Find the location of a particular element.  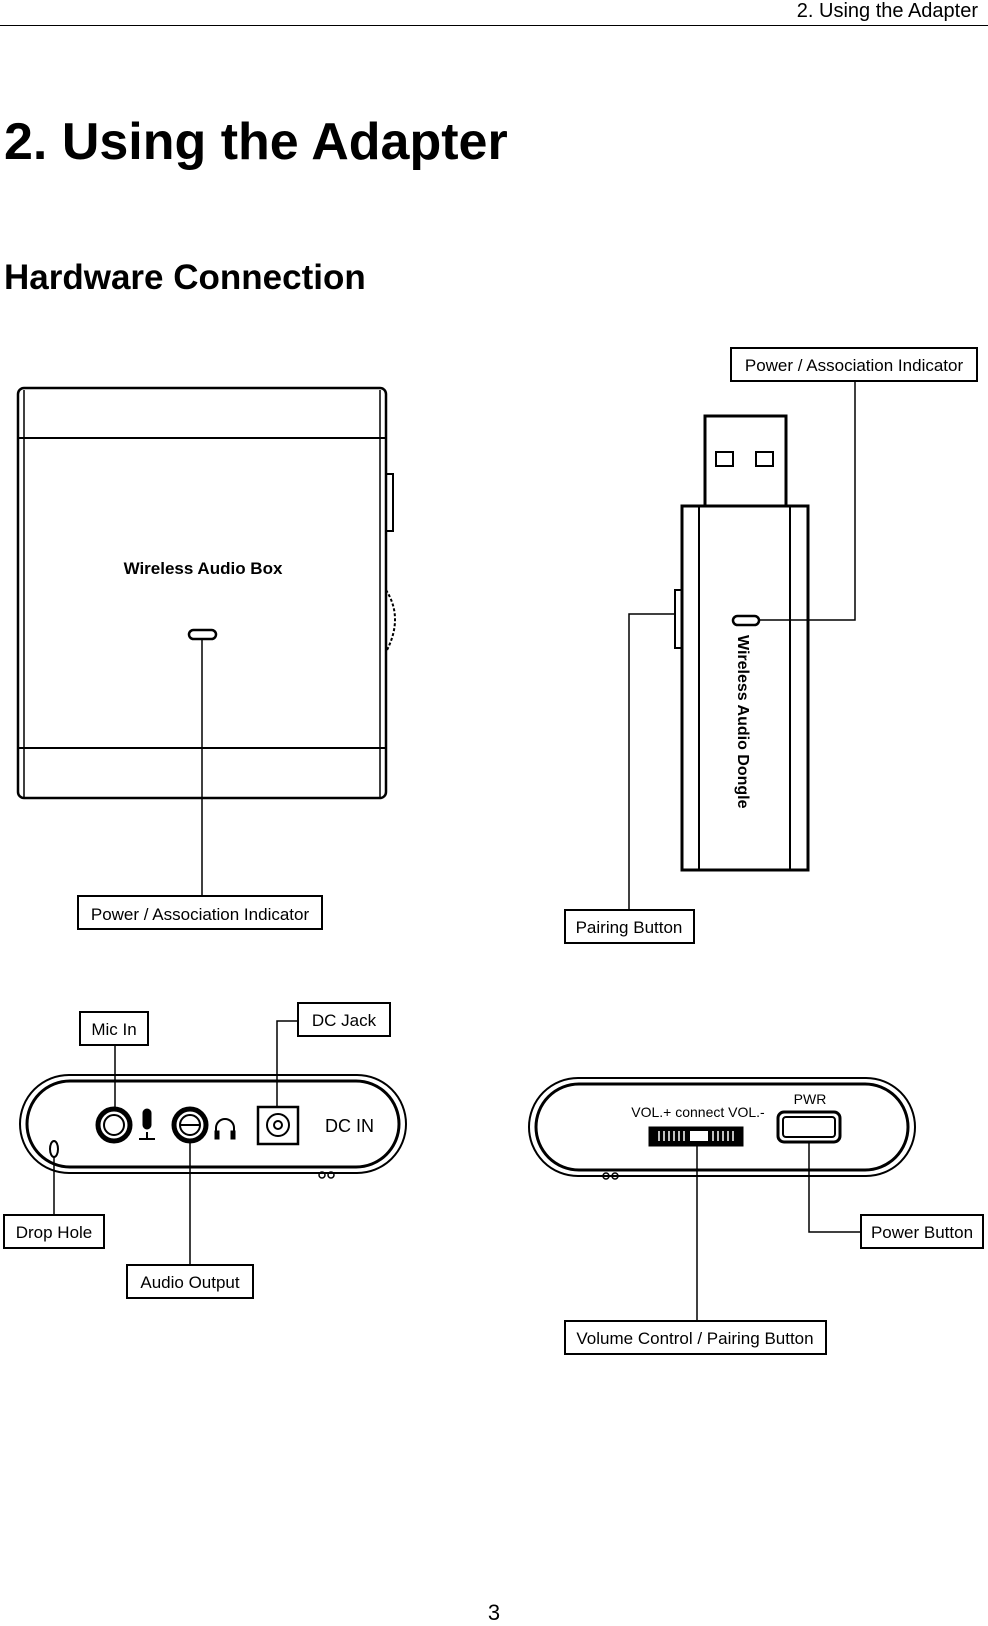

mic-icon is located at coordinates (147, 1119).